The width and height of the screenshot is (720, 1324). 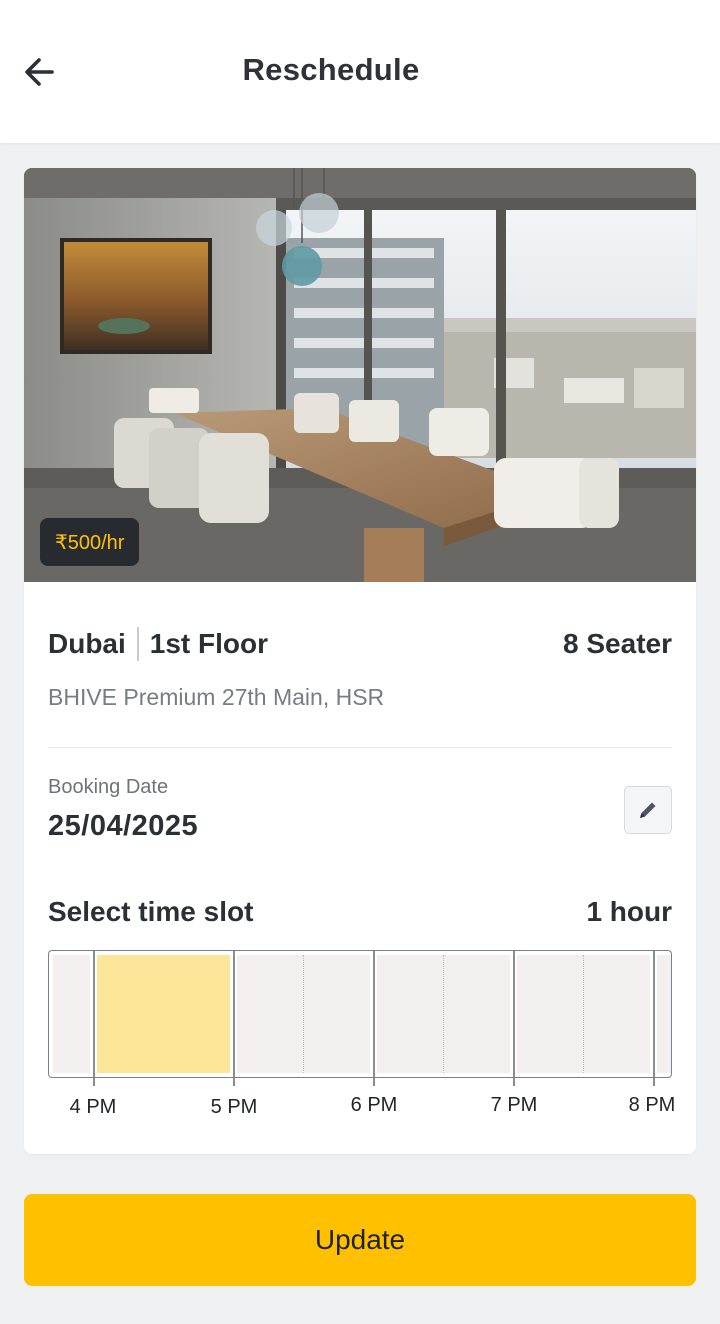 I want to click on room-address: BHIVE Premium 27th Main, HSR, so click(x=216, y=697).